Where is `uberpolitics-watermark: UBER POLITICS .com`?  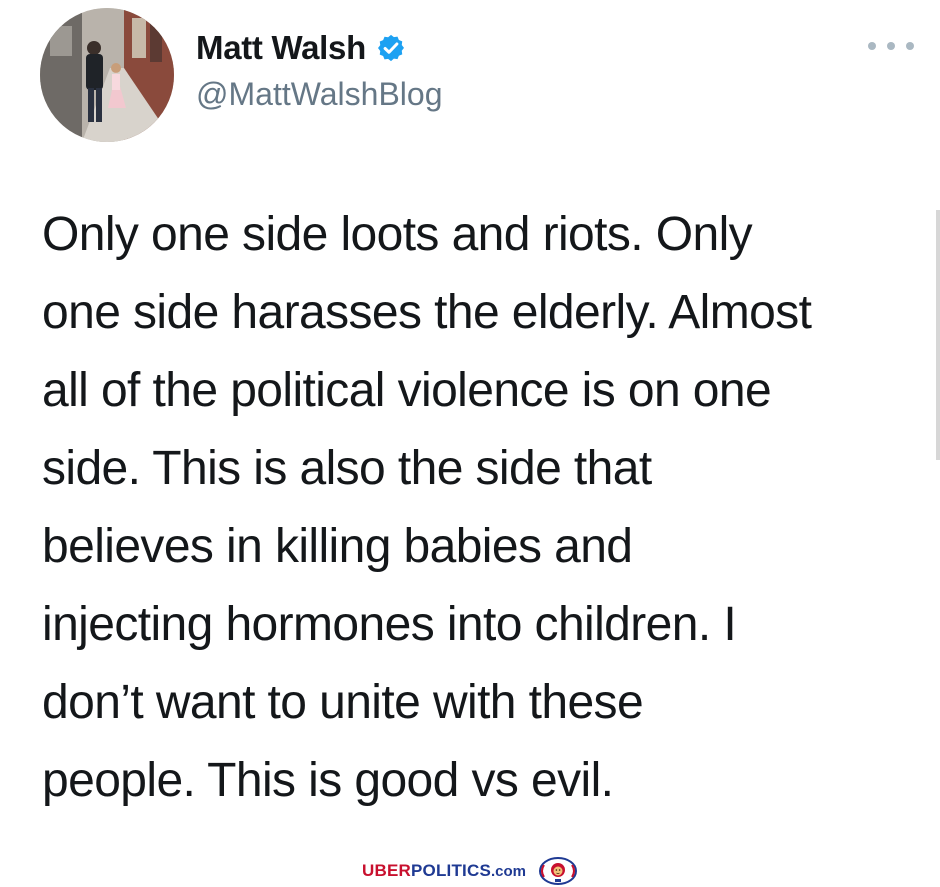 uberpolitics-watermark: UBER POLITICS .com is located at coordinates (470, 871).